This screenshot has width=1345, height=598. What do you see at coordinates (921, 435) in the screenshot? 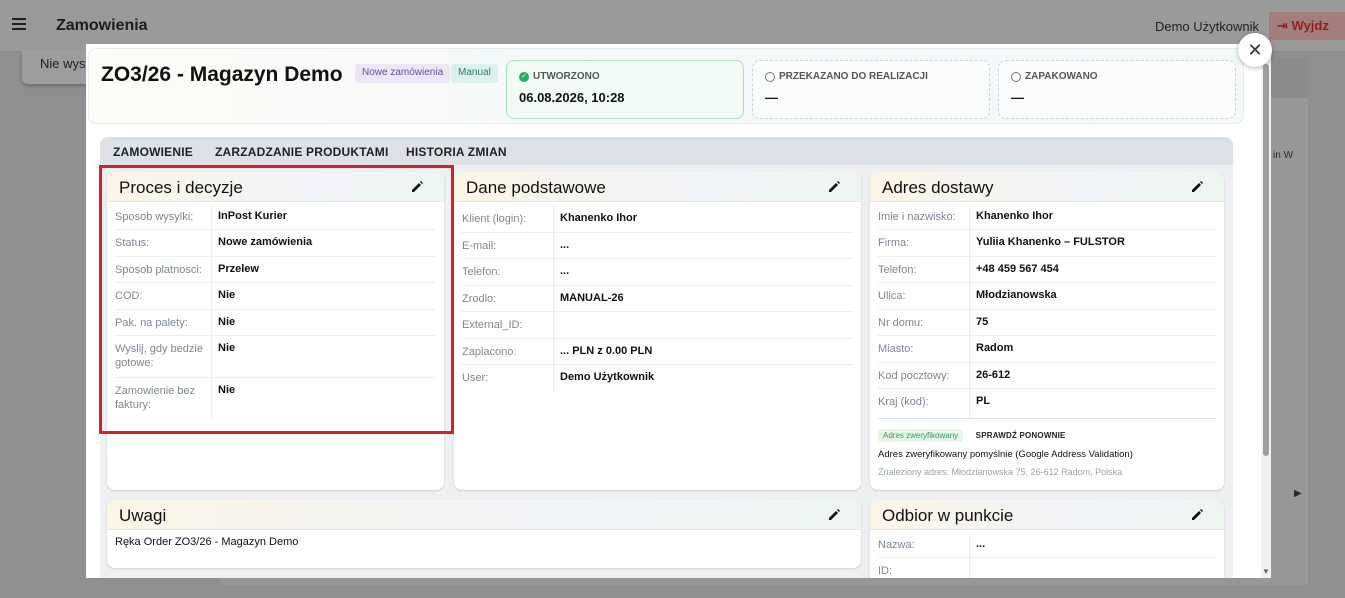
I see `verified-badge: Adres zweryfikowany` at bounding box center [921, 435].